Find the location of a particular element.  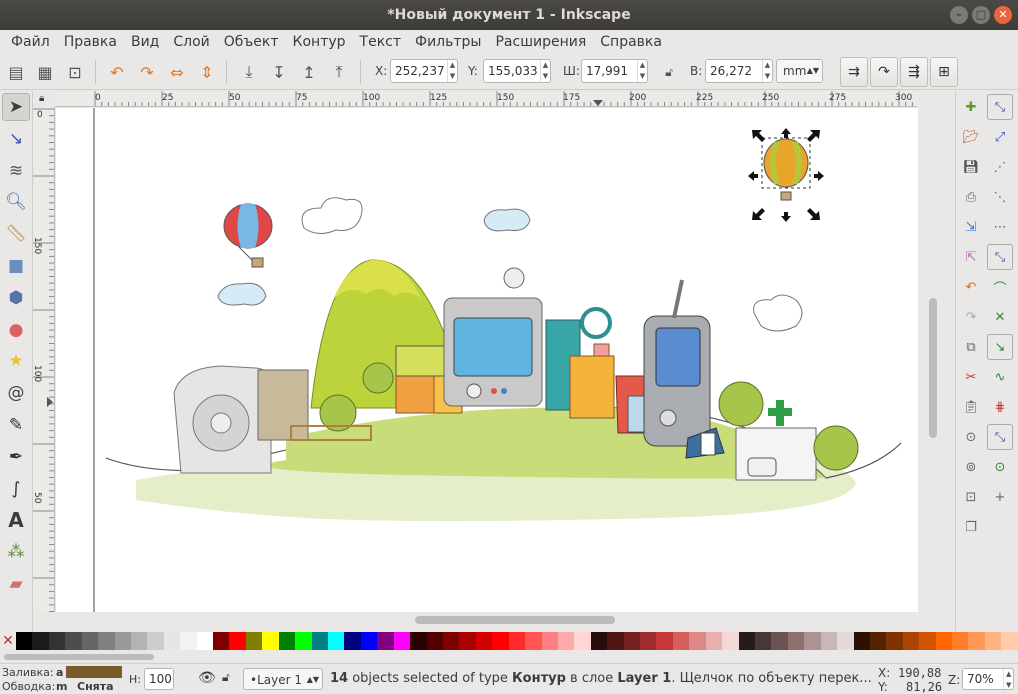

opacity-field is located at coordinates (159, 679).